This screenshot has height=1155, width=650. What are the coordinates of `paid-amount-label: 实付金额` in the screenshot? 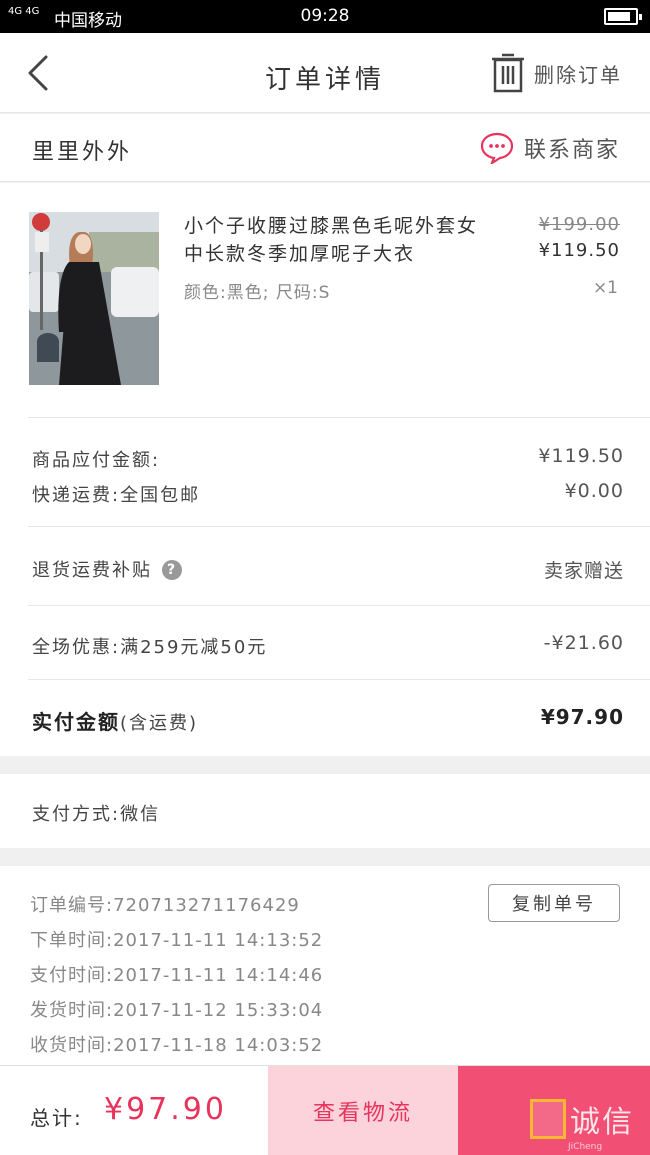 It's located at (76, 722).